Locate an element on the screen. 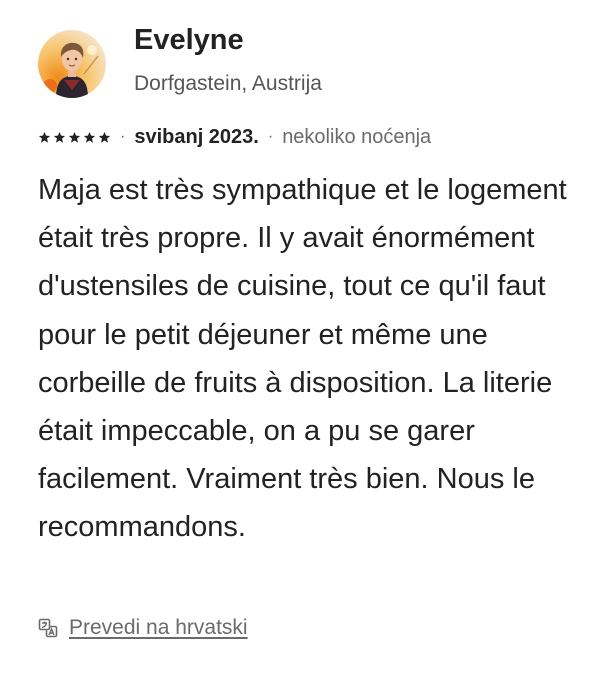  review-meta: · svibanj 2023. · nekoliko noćenja is located at coordinates (234, 137).